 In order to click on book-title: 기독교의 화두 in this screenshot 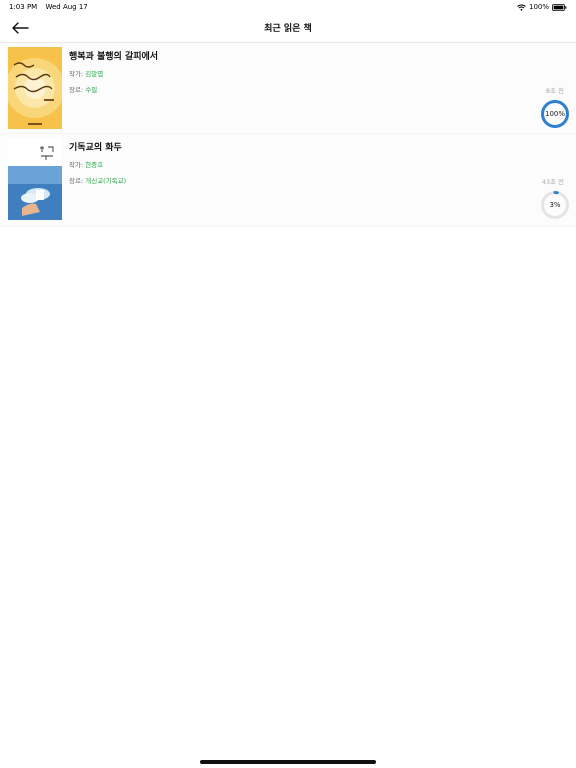, I will do `click(95, 148)`.